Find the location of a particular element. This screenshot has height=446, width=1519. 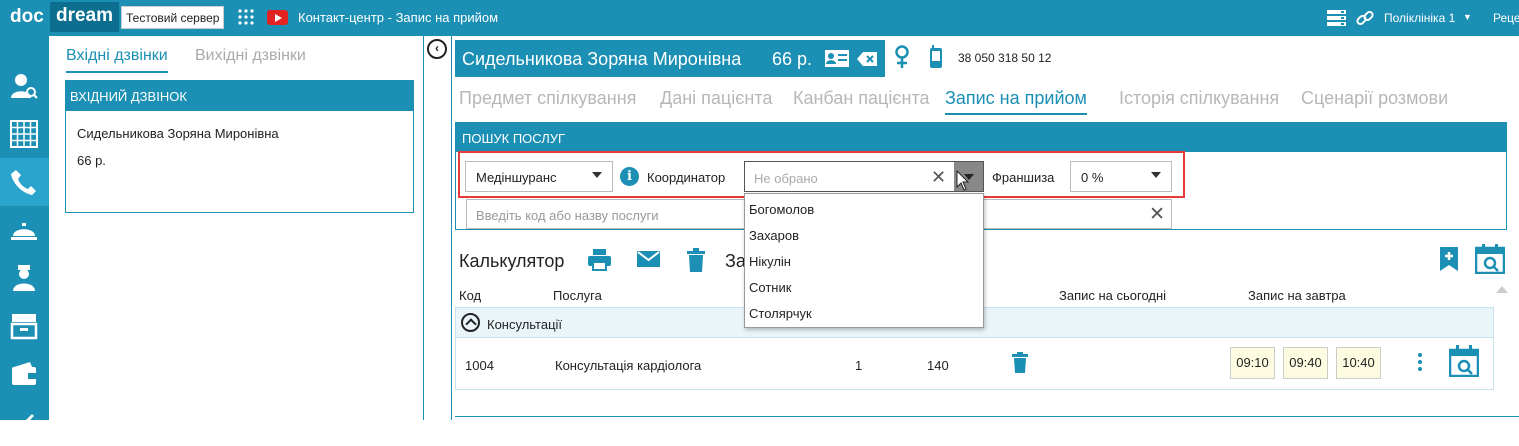

dropdown-option: Столярчук is located at coordinates (780, 313).